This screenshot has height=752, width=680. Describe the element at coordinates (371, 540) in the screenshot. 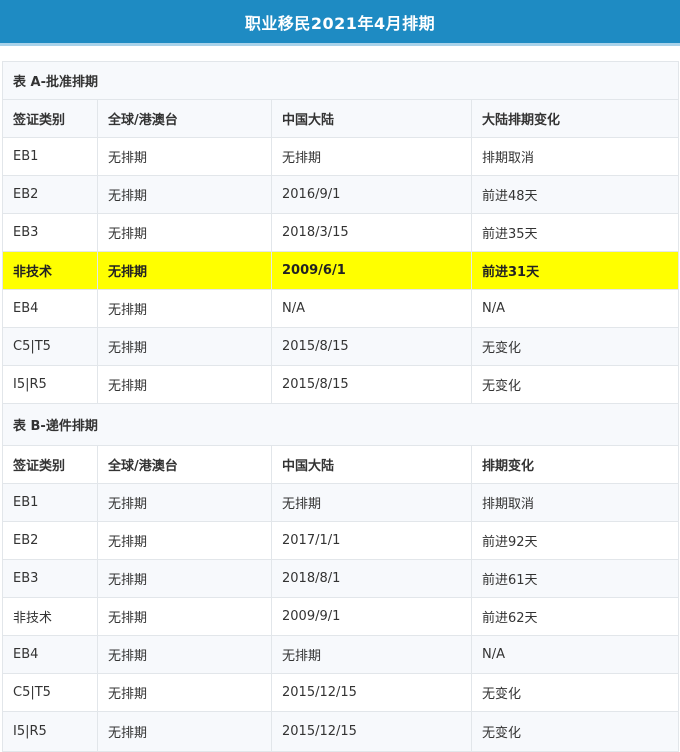

I see `table-cell: 2017/1/1` at that location.